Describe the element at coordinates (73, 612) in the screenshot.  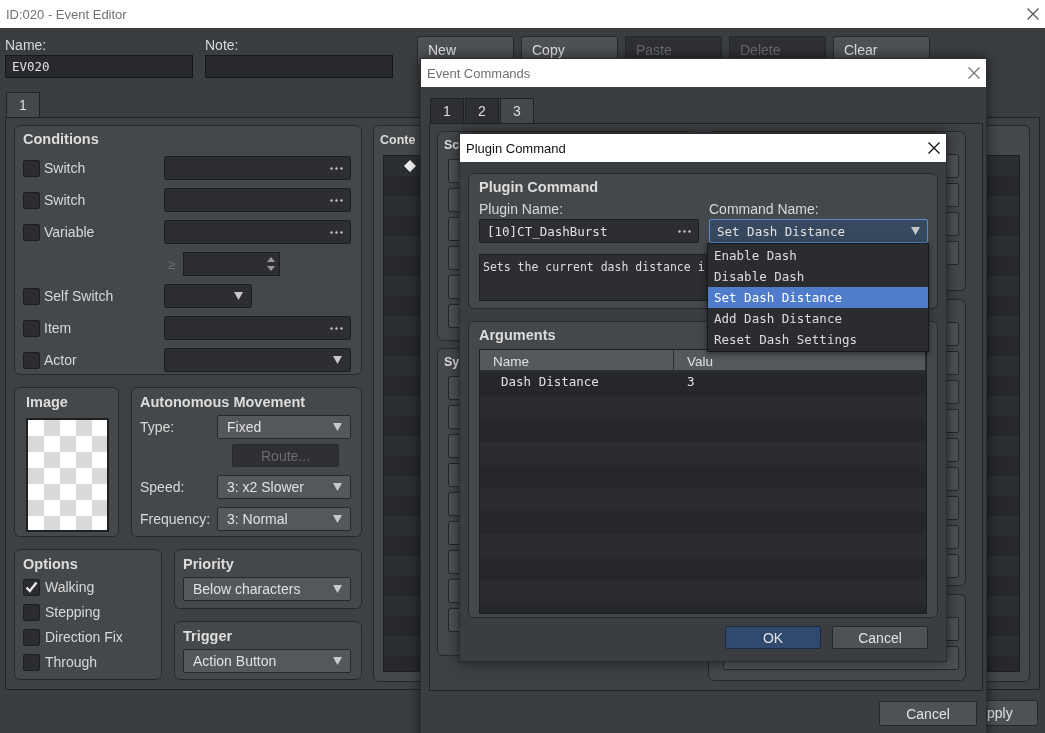
I see `option-label: Stepping` at that location.